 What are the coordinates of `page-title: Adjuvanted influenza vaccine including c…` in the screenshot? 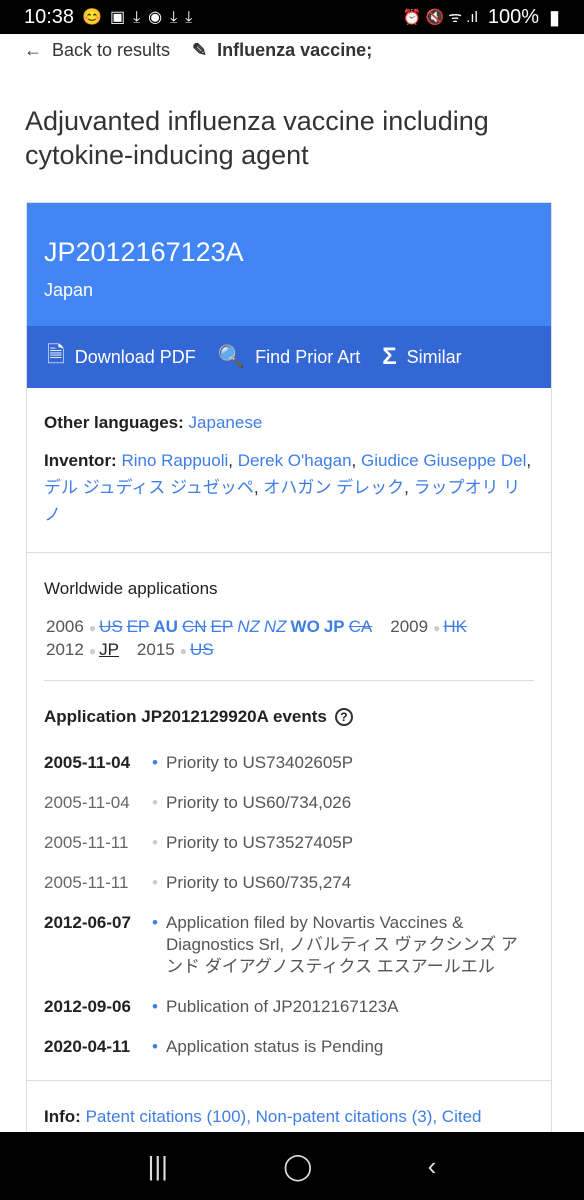 It's located at (257, 138).